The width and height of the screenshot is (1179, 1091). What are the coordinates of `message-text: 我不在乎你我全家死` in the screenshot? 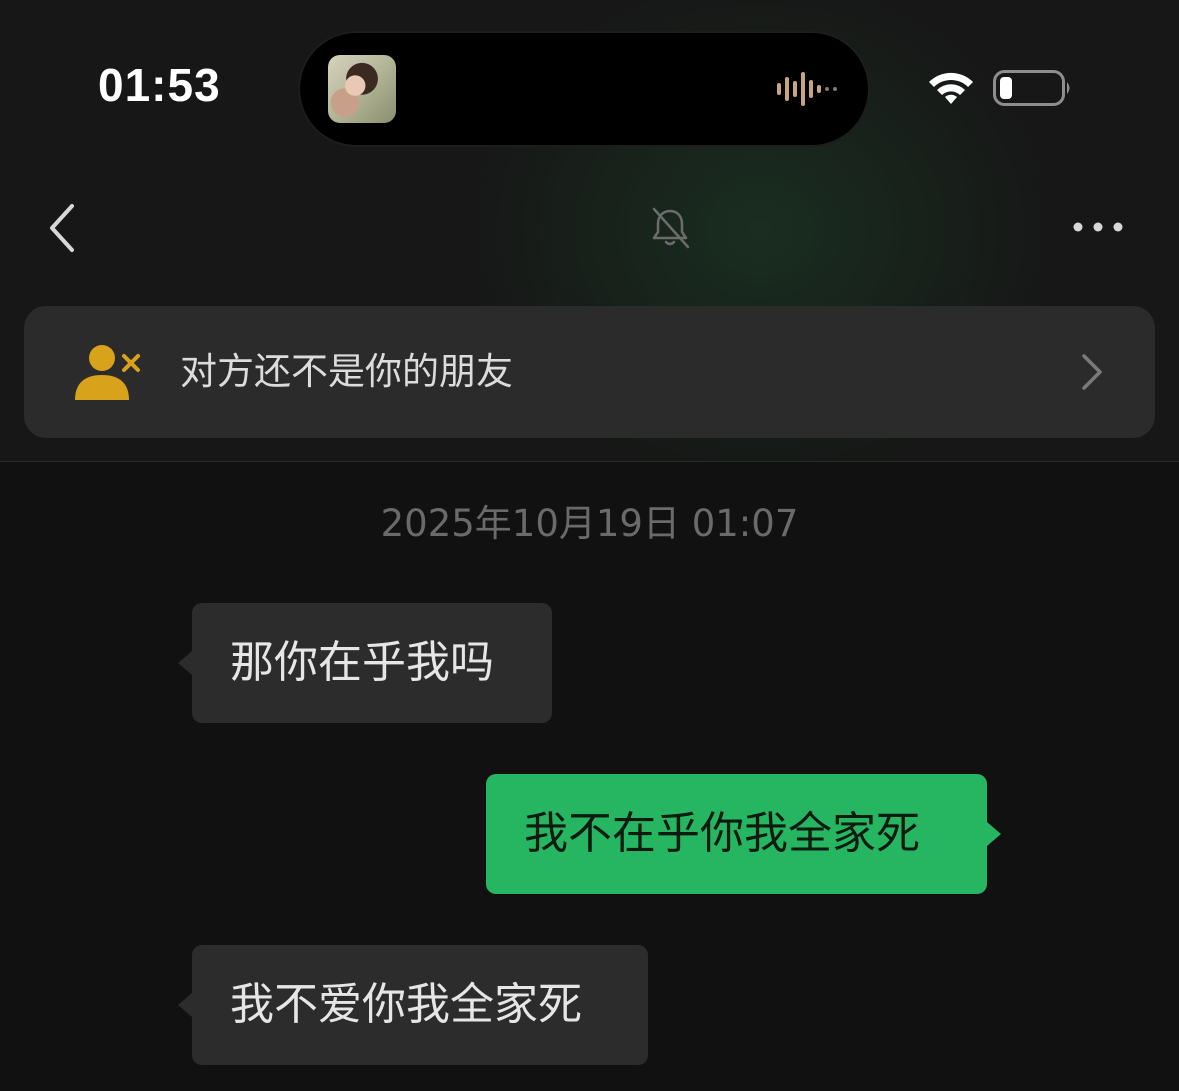 It's located at (722, 833).